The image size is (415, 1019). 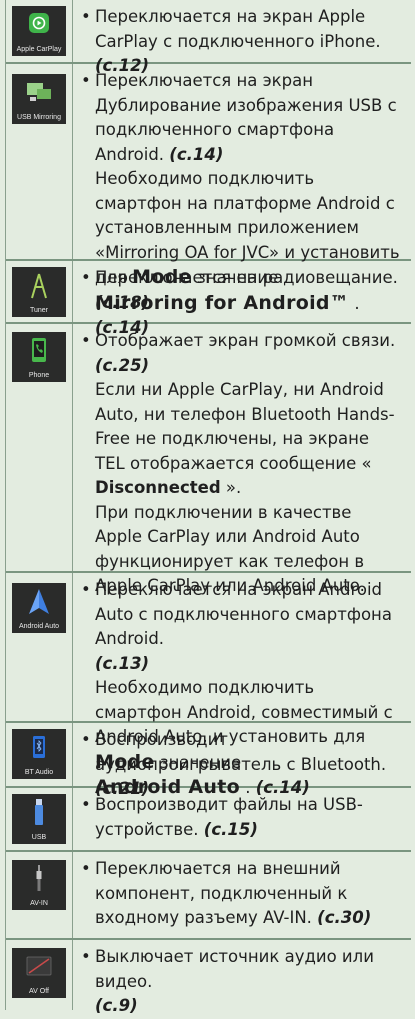 I want to click on row-text: Выключает источник аудио или видео., so click(x=234, y=969).